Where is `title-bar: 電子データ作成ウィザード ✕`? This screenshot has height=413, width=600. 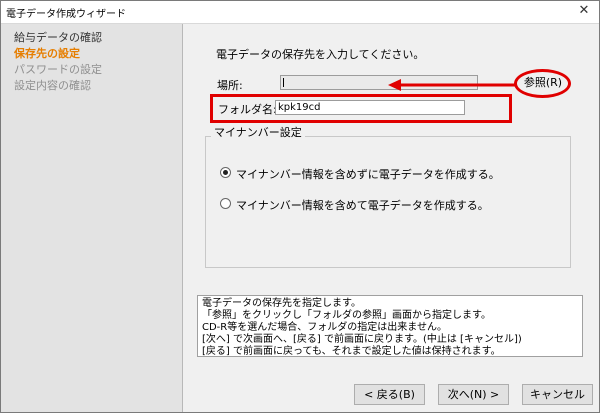 title-bar: 電子データ作成ウィザード ✕ is located at coordinates (300, 12).